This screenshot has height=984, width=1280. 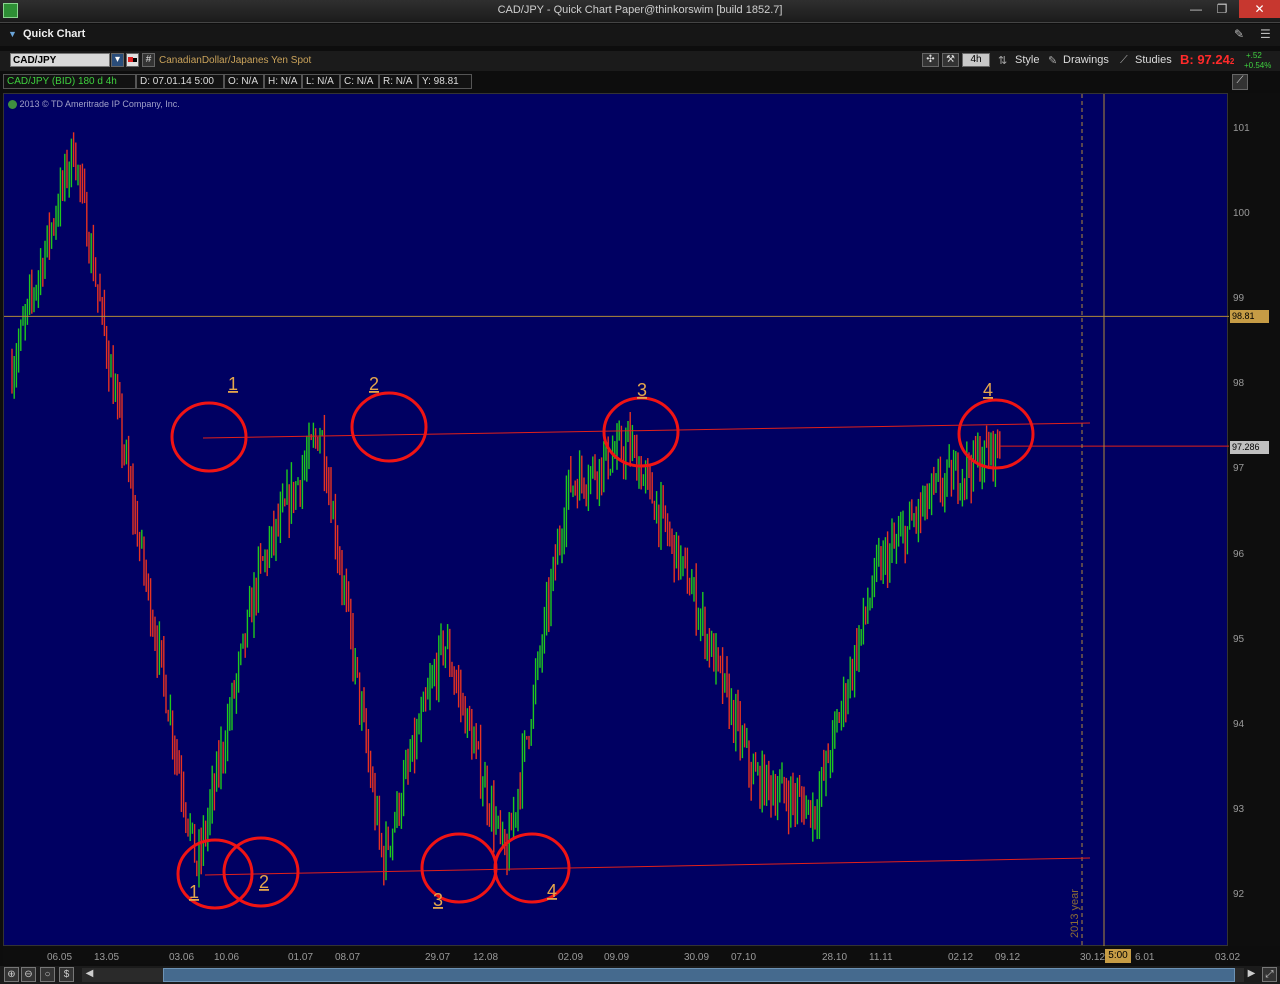 What do you see at coordinates (699, 975) in the screenshot?
I see `scroll-thumb` at bounding box center [699, 975].